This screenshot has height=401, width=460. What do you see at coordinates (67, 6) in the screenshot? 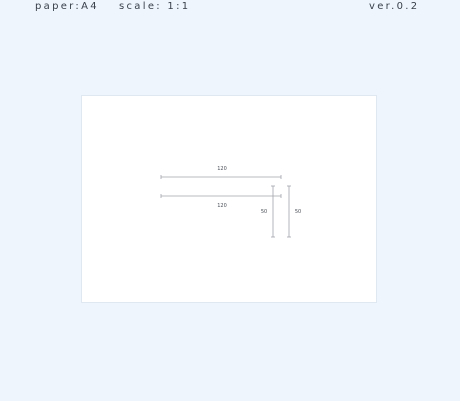
I see `paper-size-label: paper:A4` at bounding box center [67, 6].